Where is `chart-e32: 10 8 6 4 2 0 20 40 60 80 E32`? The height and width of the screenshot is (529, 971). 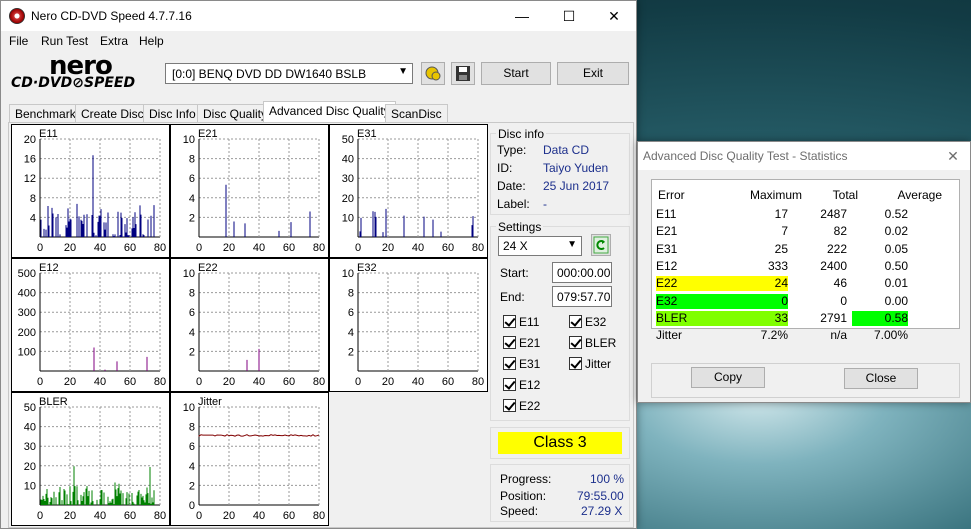 chart-e32: 10 8 6 4 2 0 20 40 60 80 E32 is located at coordinates (408, 325).